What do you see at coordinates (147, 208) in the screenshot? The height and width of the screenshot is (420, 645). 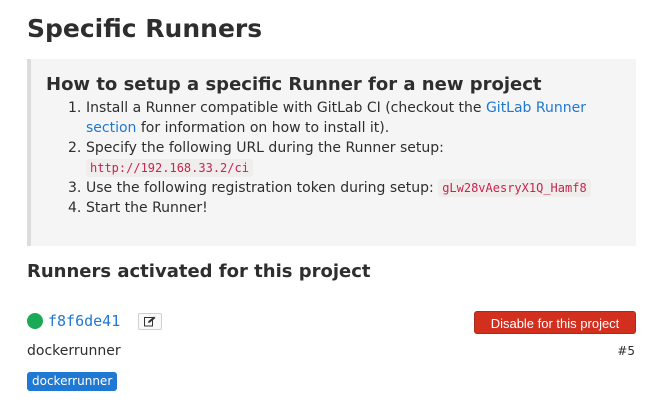 I see `step-text: Start the Runner!` at bounding box center [147, 208].